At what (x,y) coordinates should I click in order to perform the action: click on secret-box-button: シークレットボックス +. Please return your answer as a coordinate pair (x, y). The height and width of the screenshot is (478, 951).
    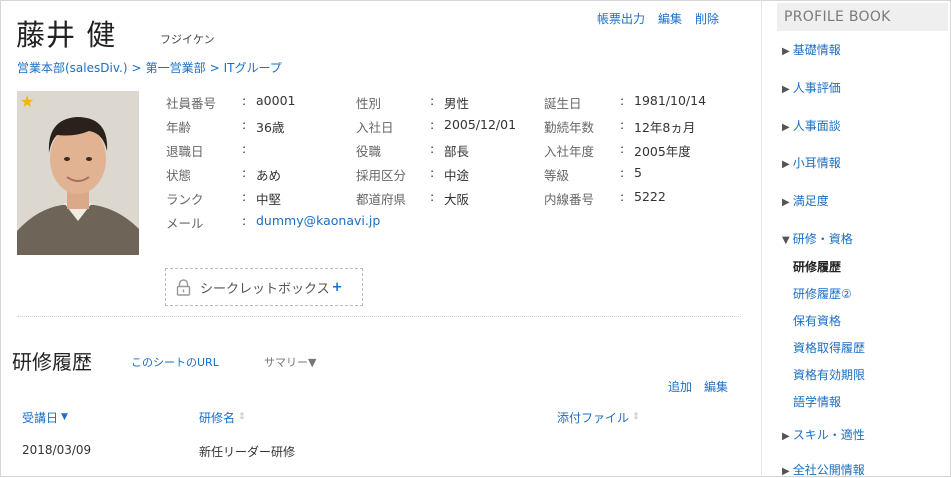
    Looking at the image, I should click on (264, 287).